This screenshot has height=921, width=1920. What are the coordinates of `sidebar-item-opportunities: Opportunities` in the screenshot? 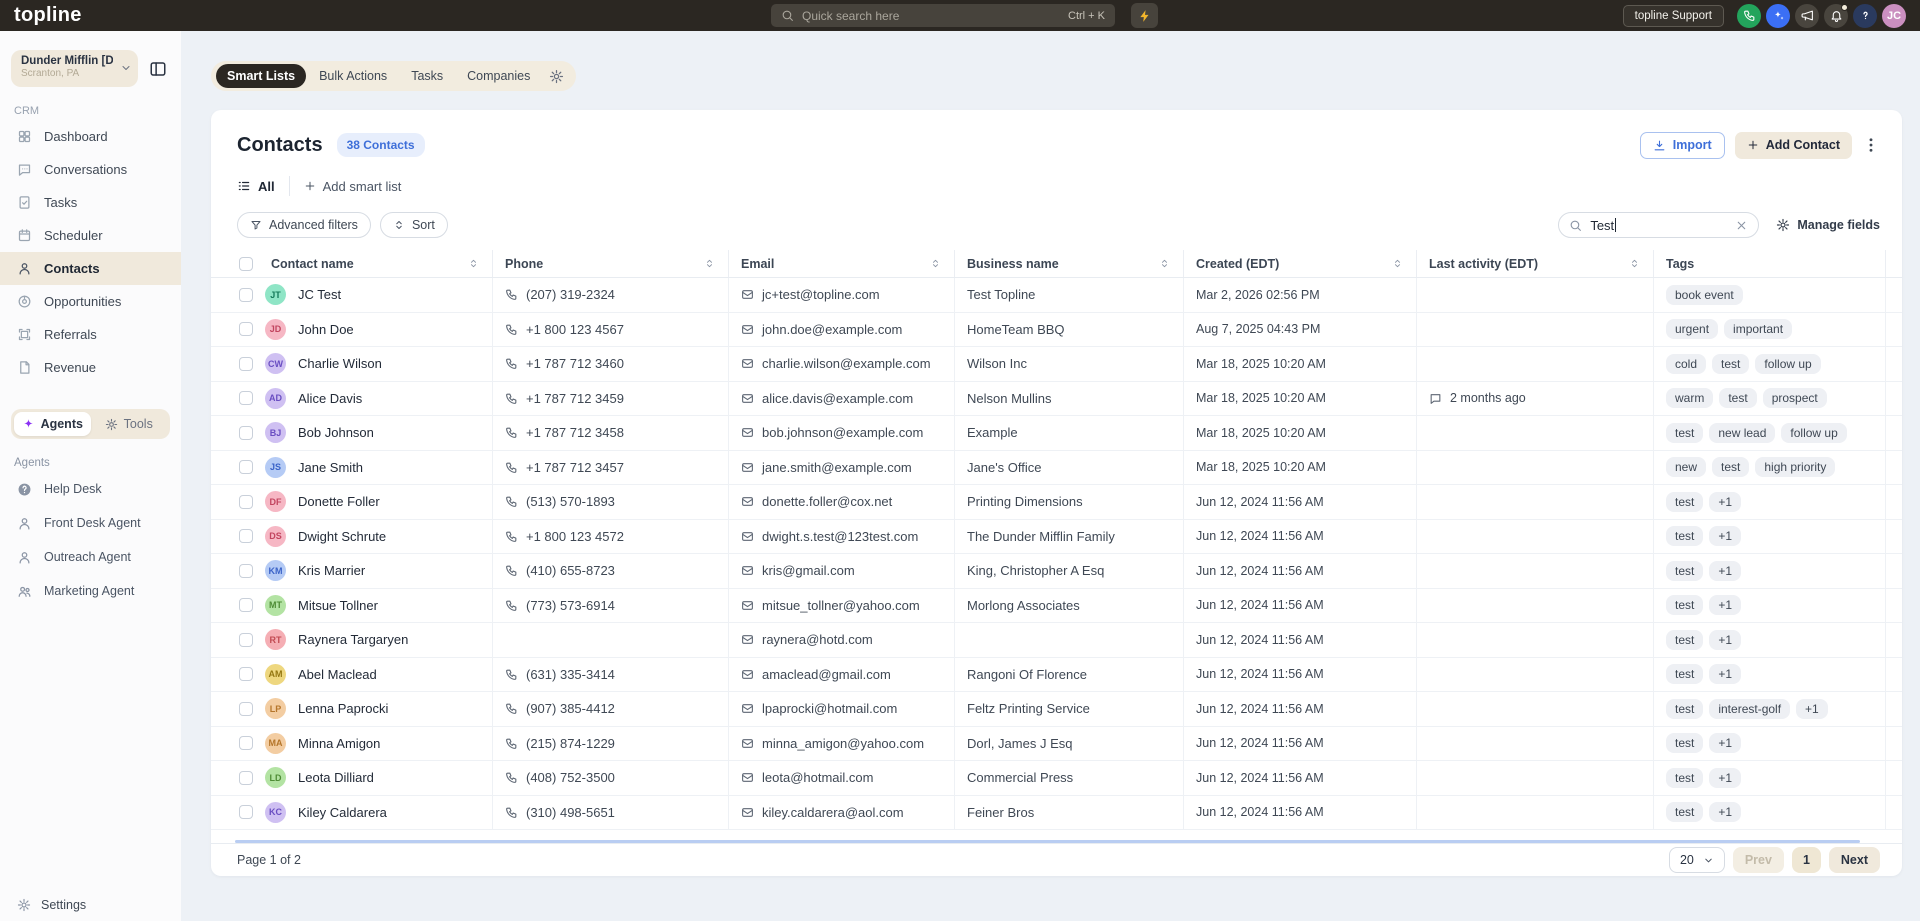 It's located at (90, 301).